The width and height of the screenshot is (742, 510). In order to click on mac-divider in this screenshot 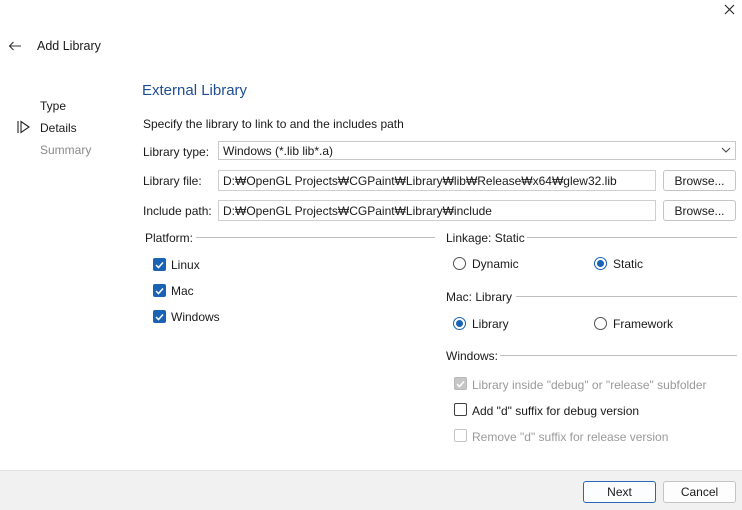, I will do `click(626, 296)`.